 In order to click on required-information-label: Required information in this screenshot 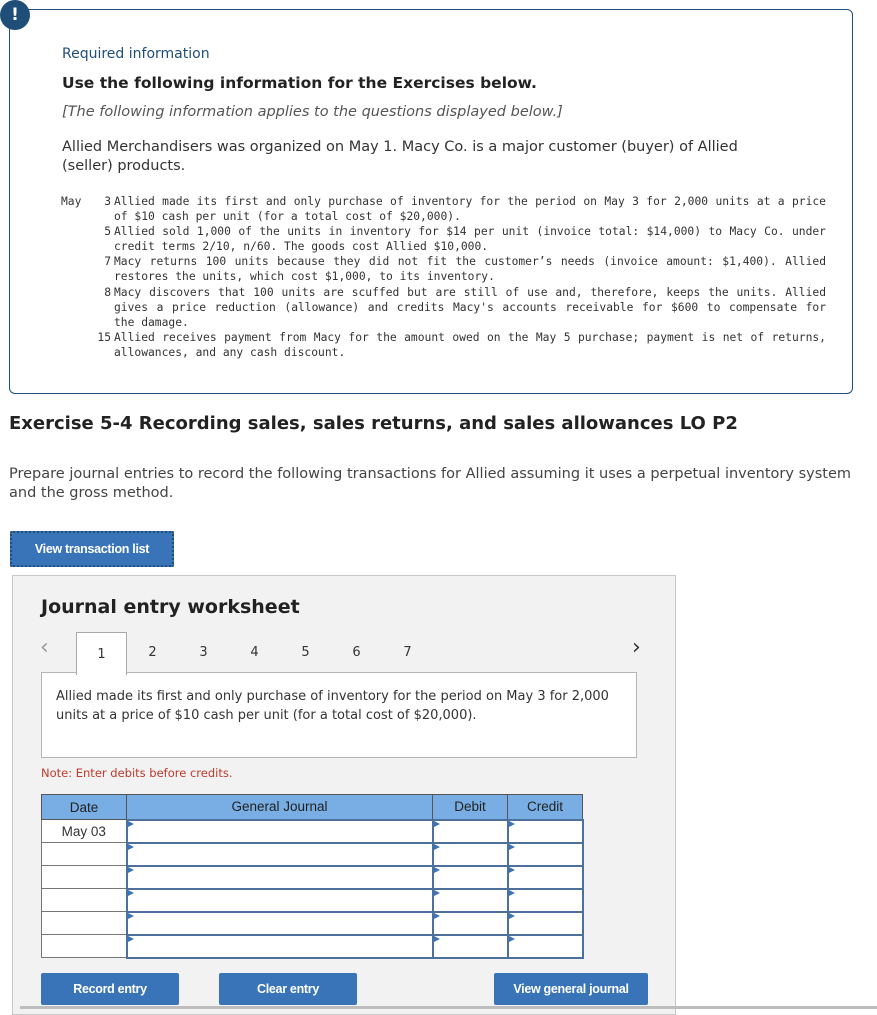, I will do `click(136, 54)`.